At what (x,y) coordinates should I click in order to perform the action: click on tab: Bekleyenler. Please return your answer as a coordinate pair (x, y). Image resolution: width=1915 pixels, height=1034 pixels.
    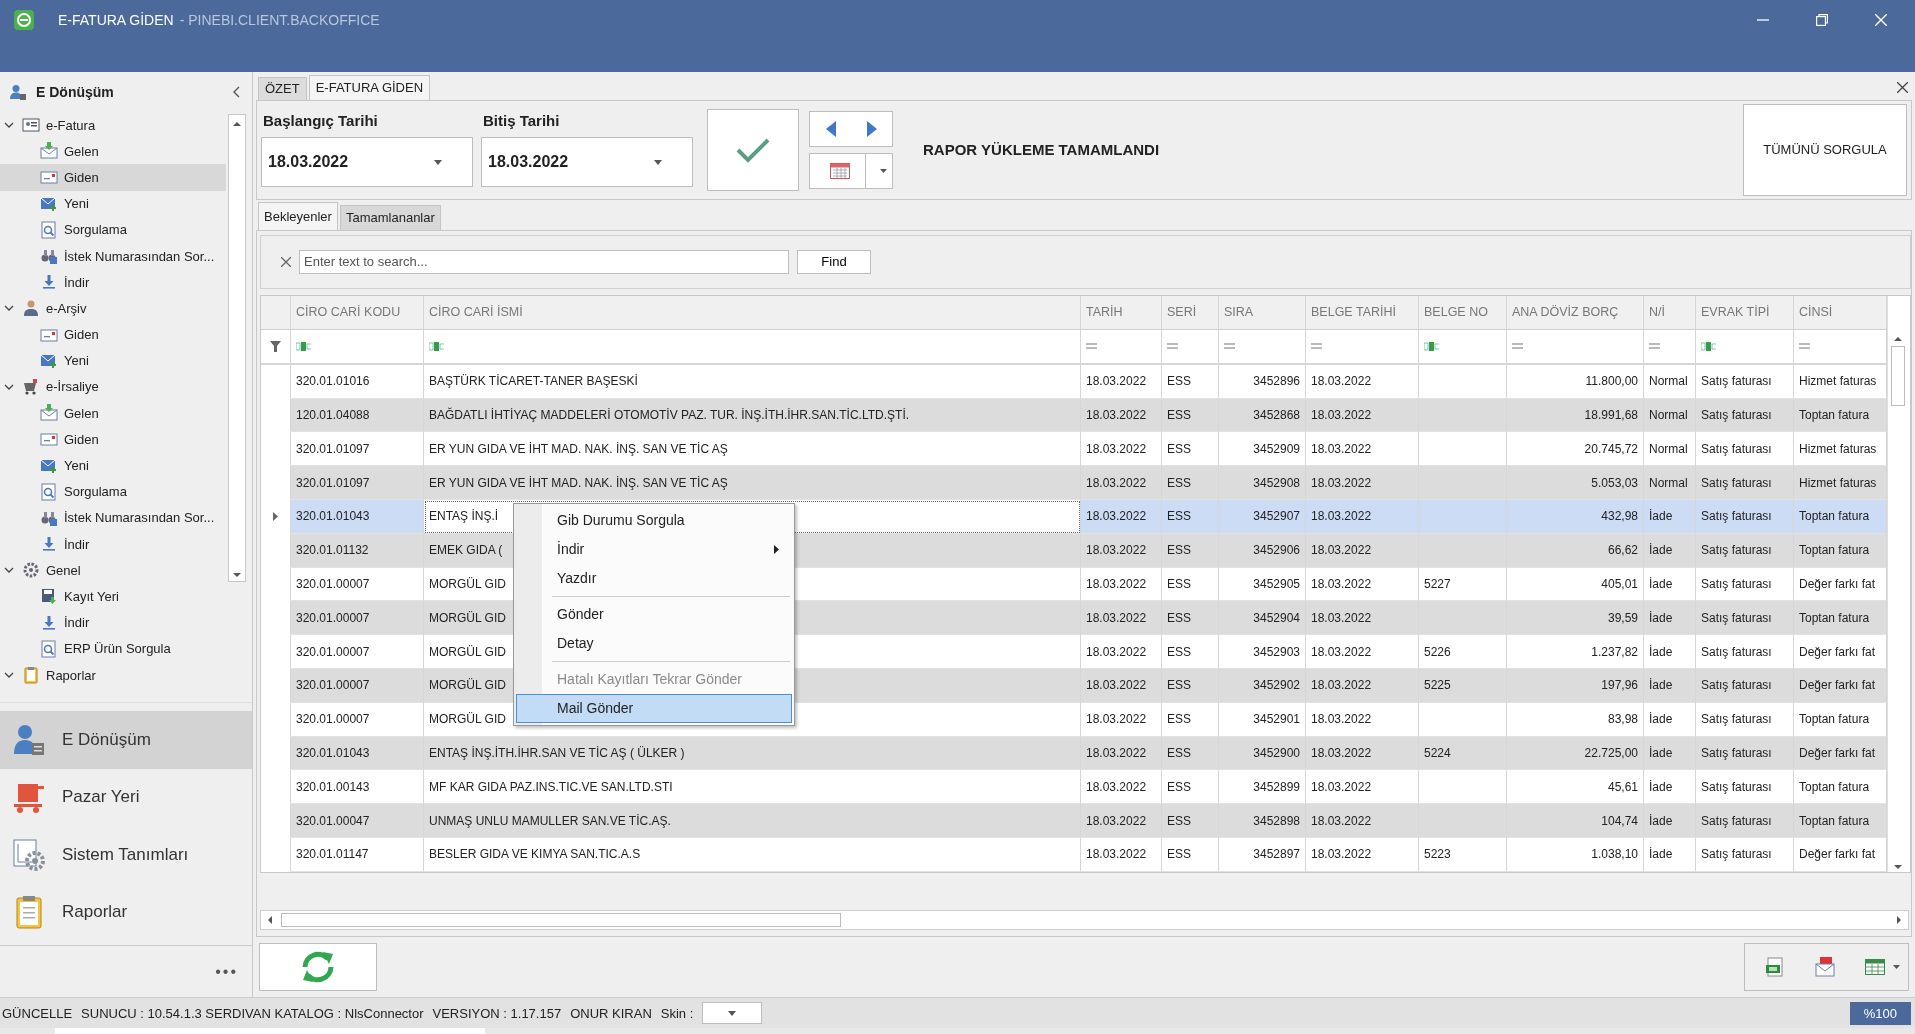
    Looking at the image, I should click on (298, 215).